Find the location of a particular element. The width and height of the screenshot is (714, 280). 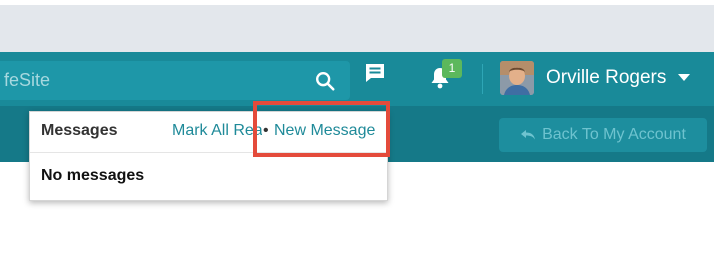

highlight-box is located at coordinates (321, 129).